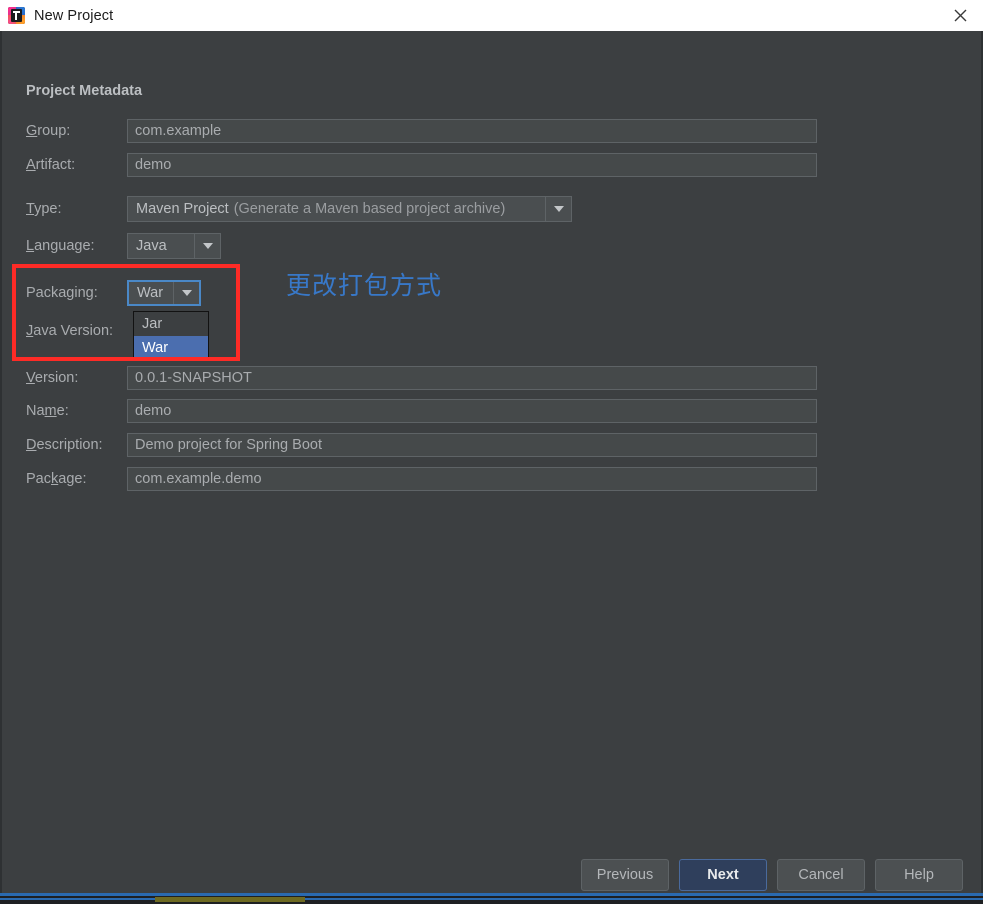 The width and height of the screenshot is (983, 904). What do you see at coordinates (625, 875) in the screenshot?
I see `previous-button: Previous` at bounding box center [625, 875].